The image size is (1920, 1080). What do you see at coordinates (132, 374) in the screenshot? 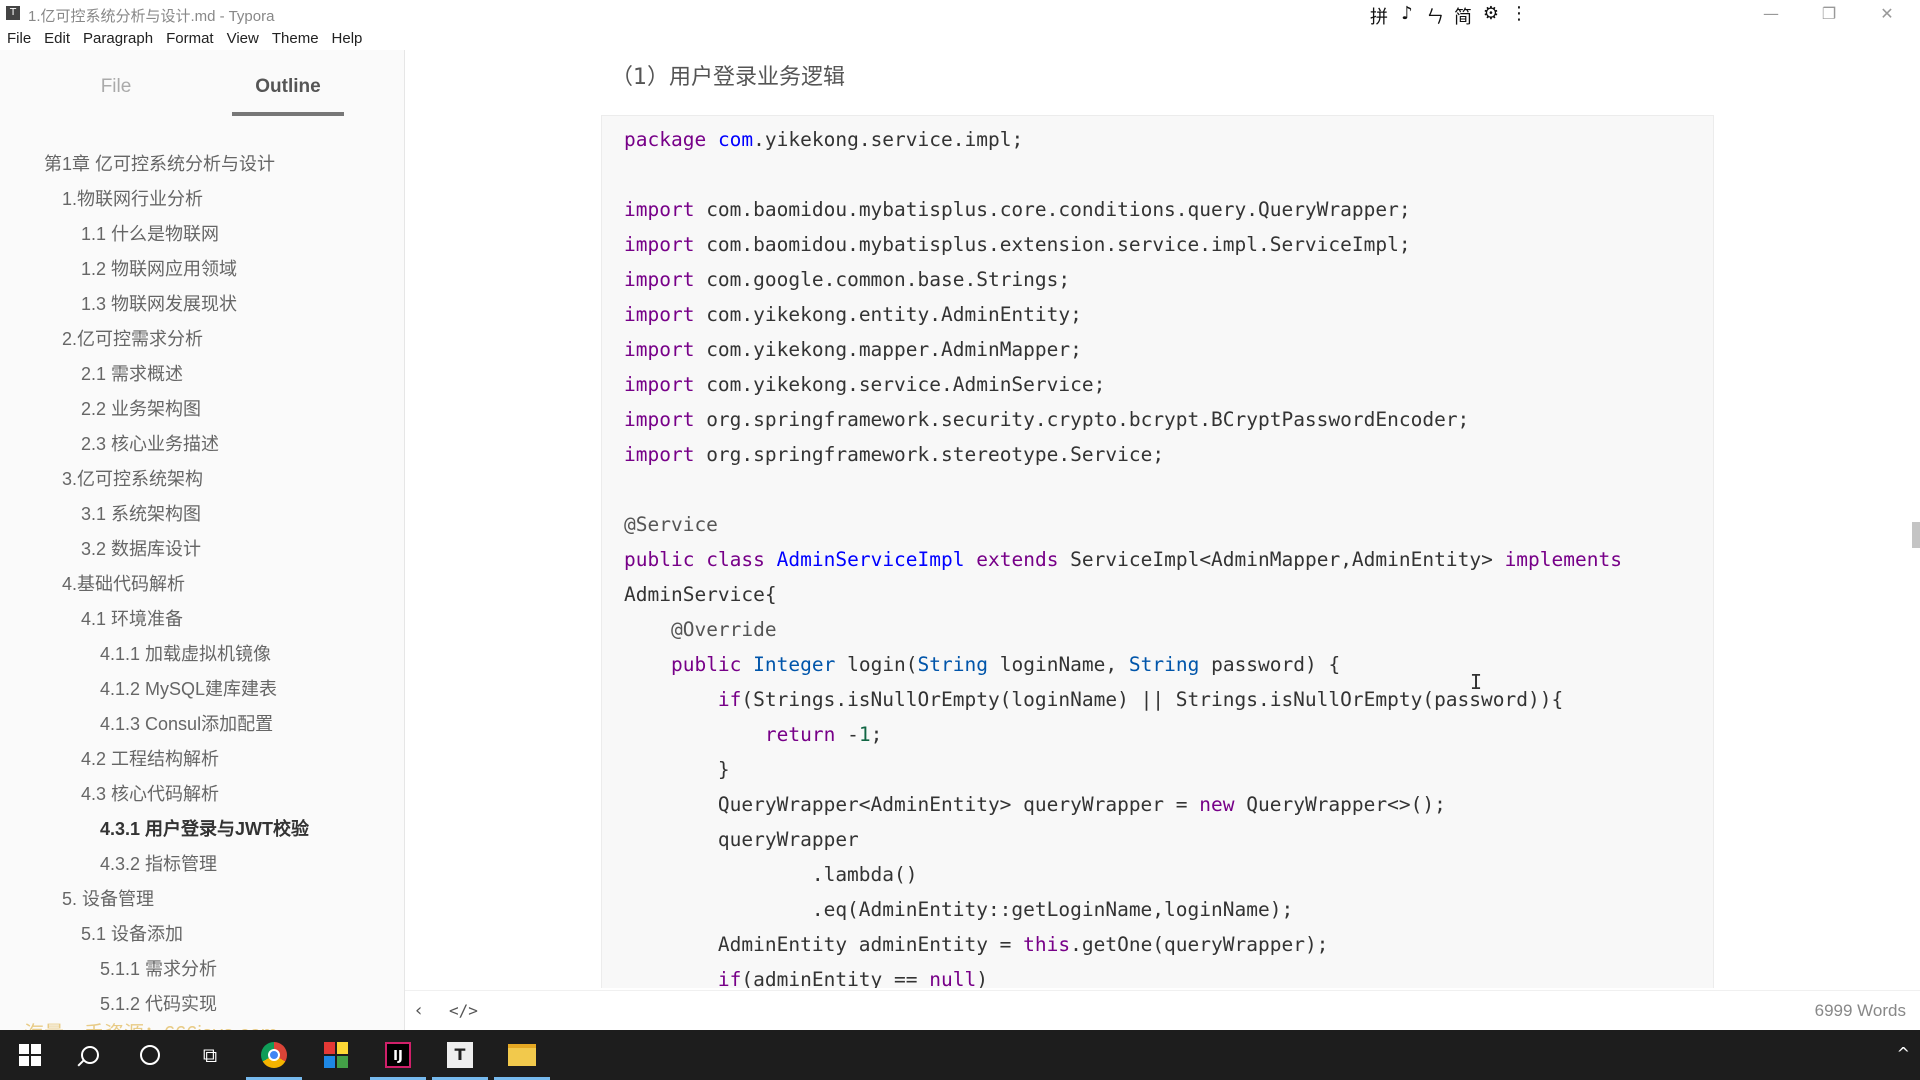
I see `outline-item: 2.1 需求概述` at bounding box center [132, 374].